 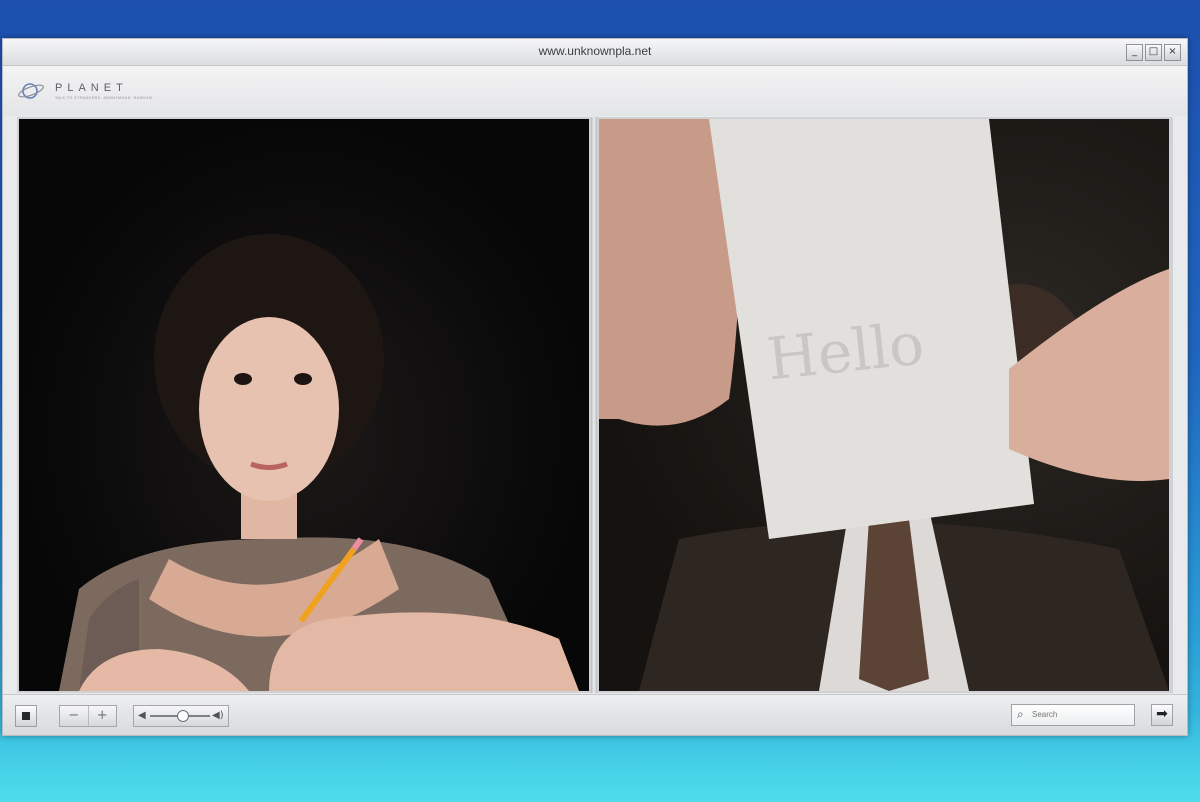 I want to click on window-controls: _ □ ×, so click(x=1153, y=52).